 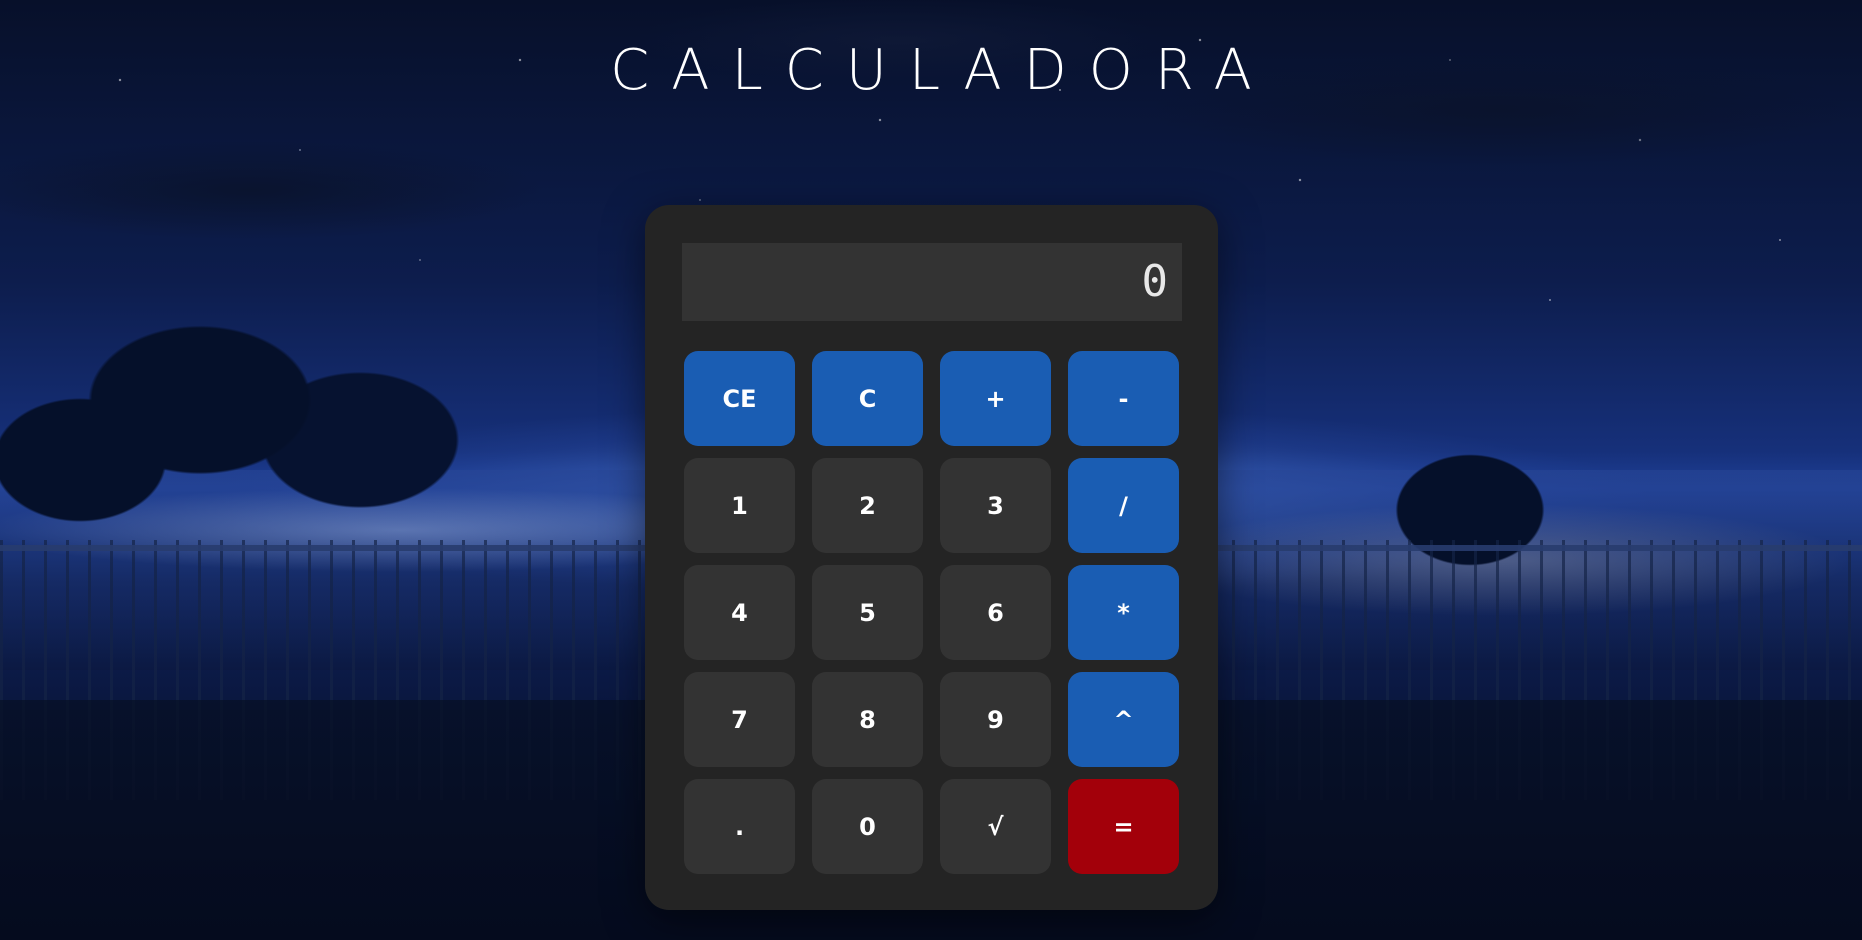 I want to click on digit-1-button: 1, so click(x=739, y=505).